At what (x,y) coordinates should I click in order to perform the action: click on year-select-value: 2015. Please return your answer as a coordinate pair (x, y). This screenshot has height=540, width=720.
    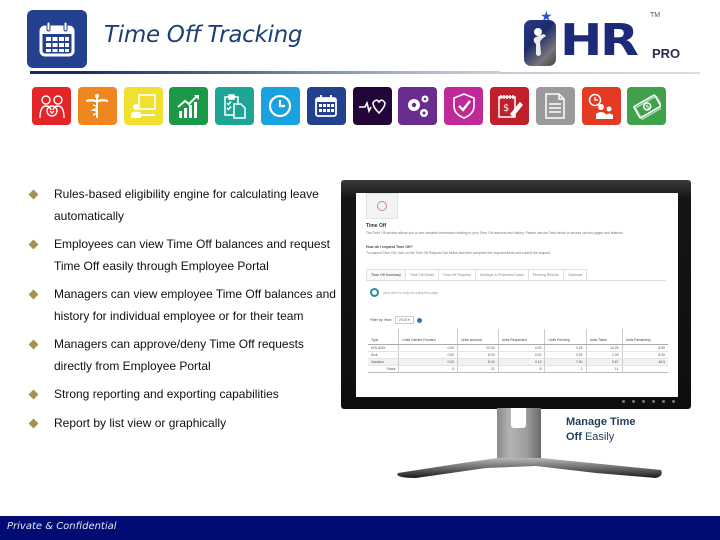
    Looking at the image, I should click on (402, 320).